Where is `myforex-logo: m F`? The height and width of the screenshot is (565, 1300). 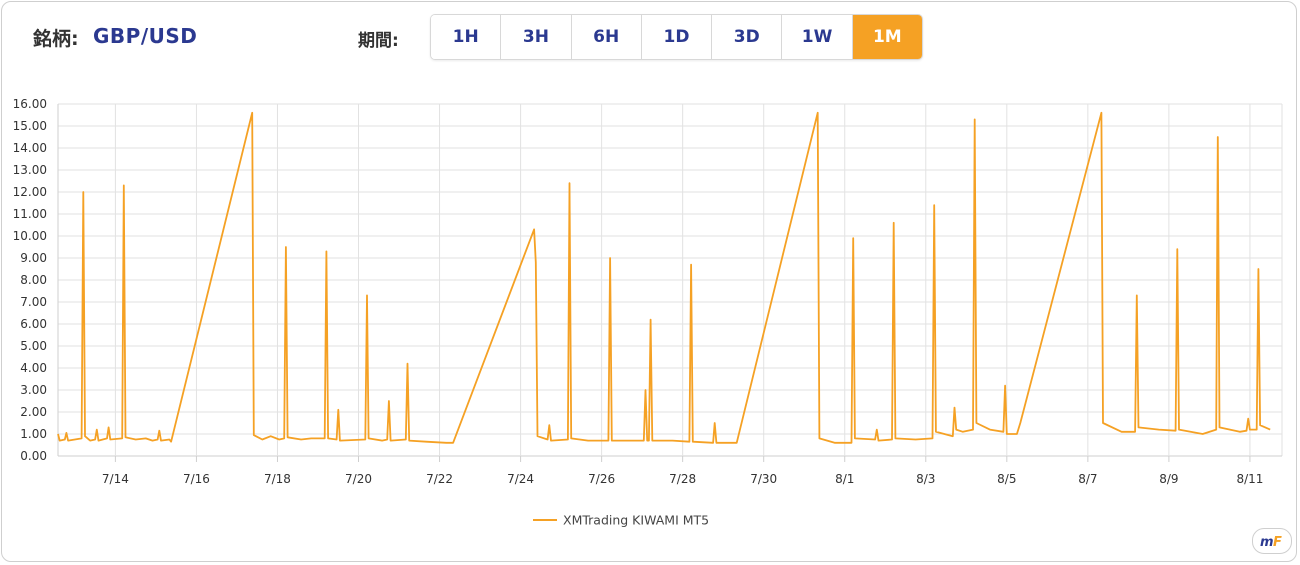 myforex-logo: m F is located at coordinates (1272, 541).